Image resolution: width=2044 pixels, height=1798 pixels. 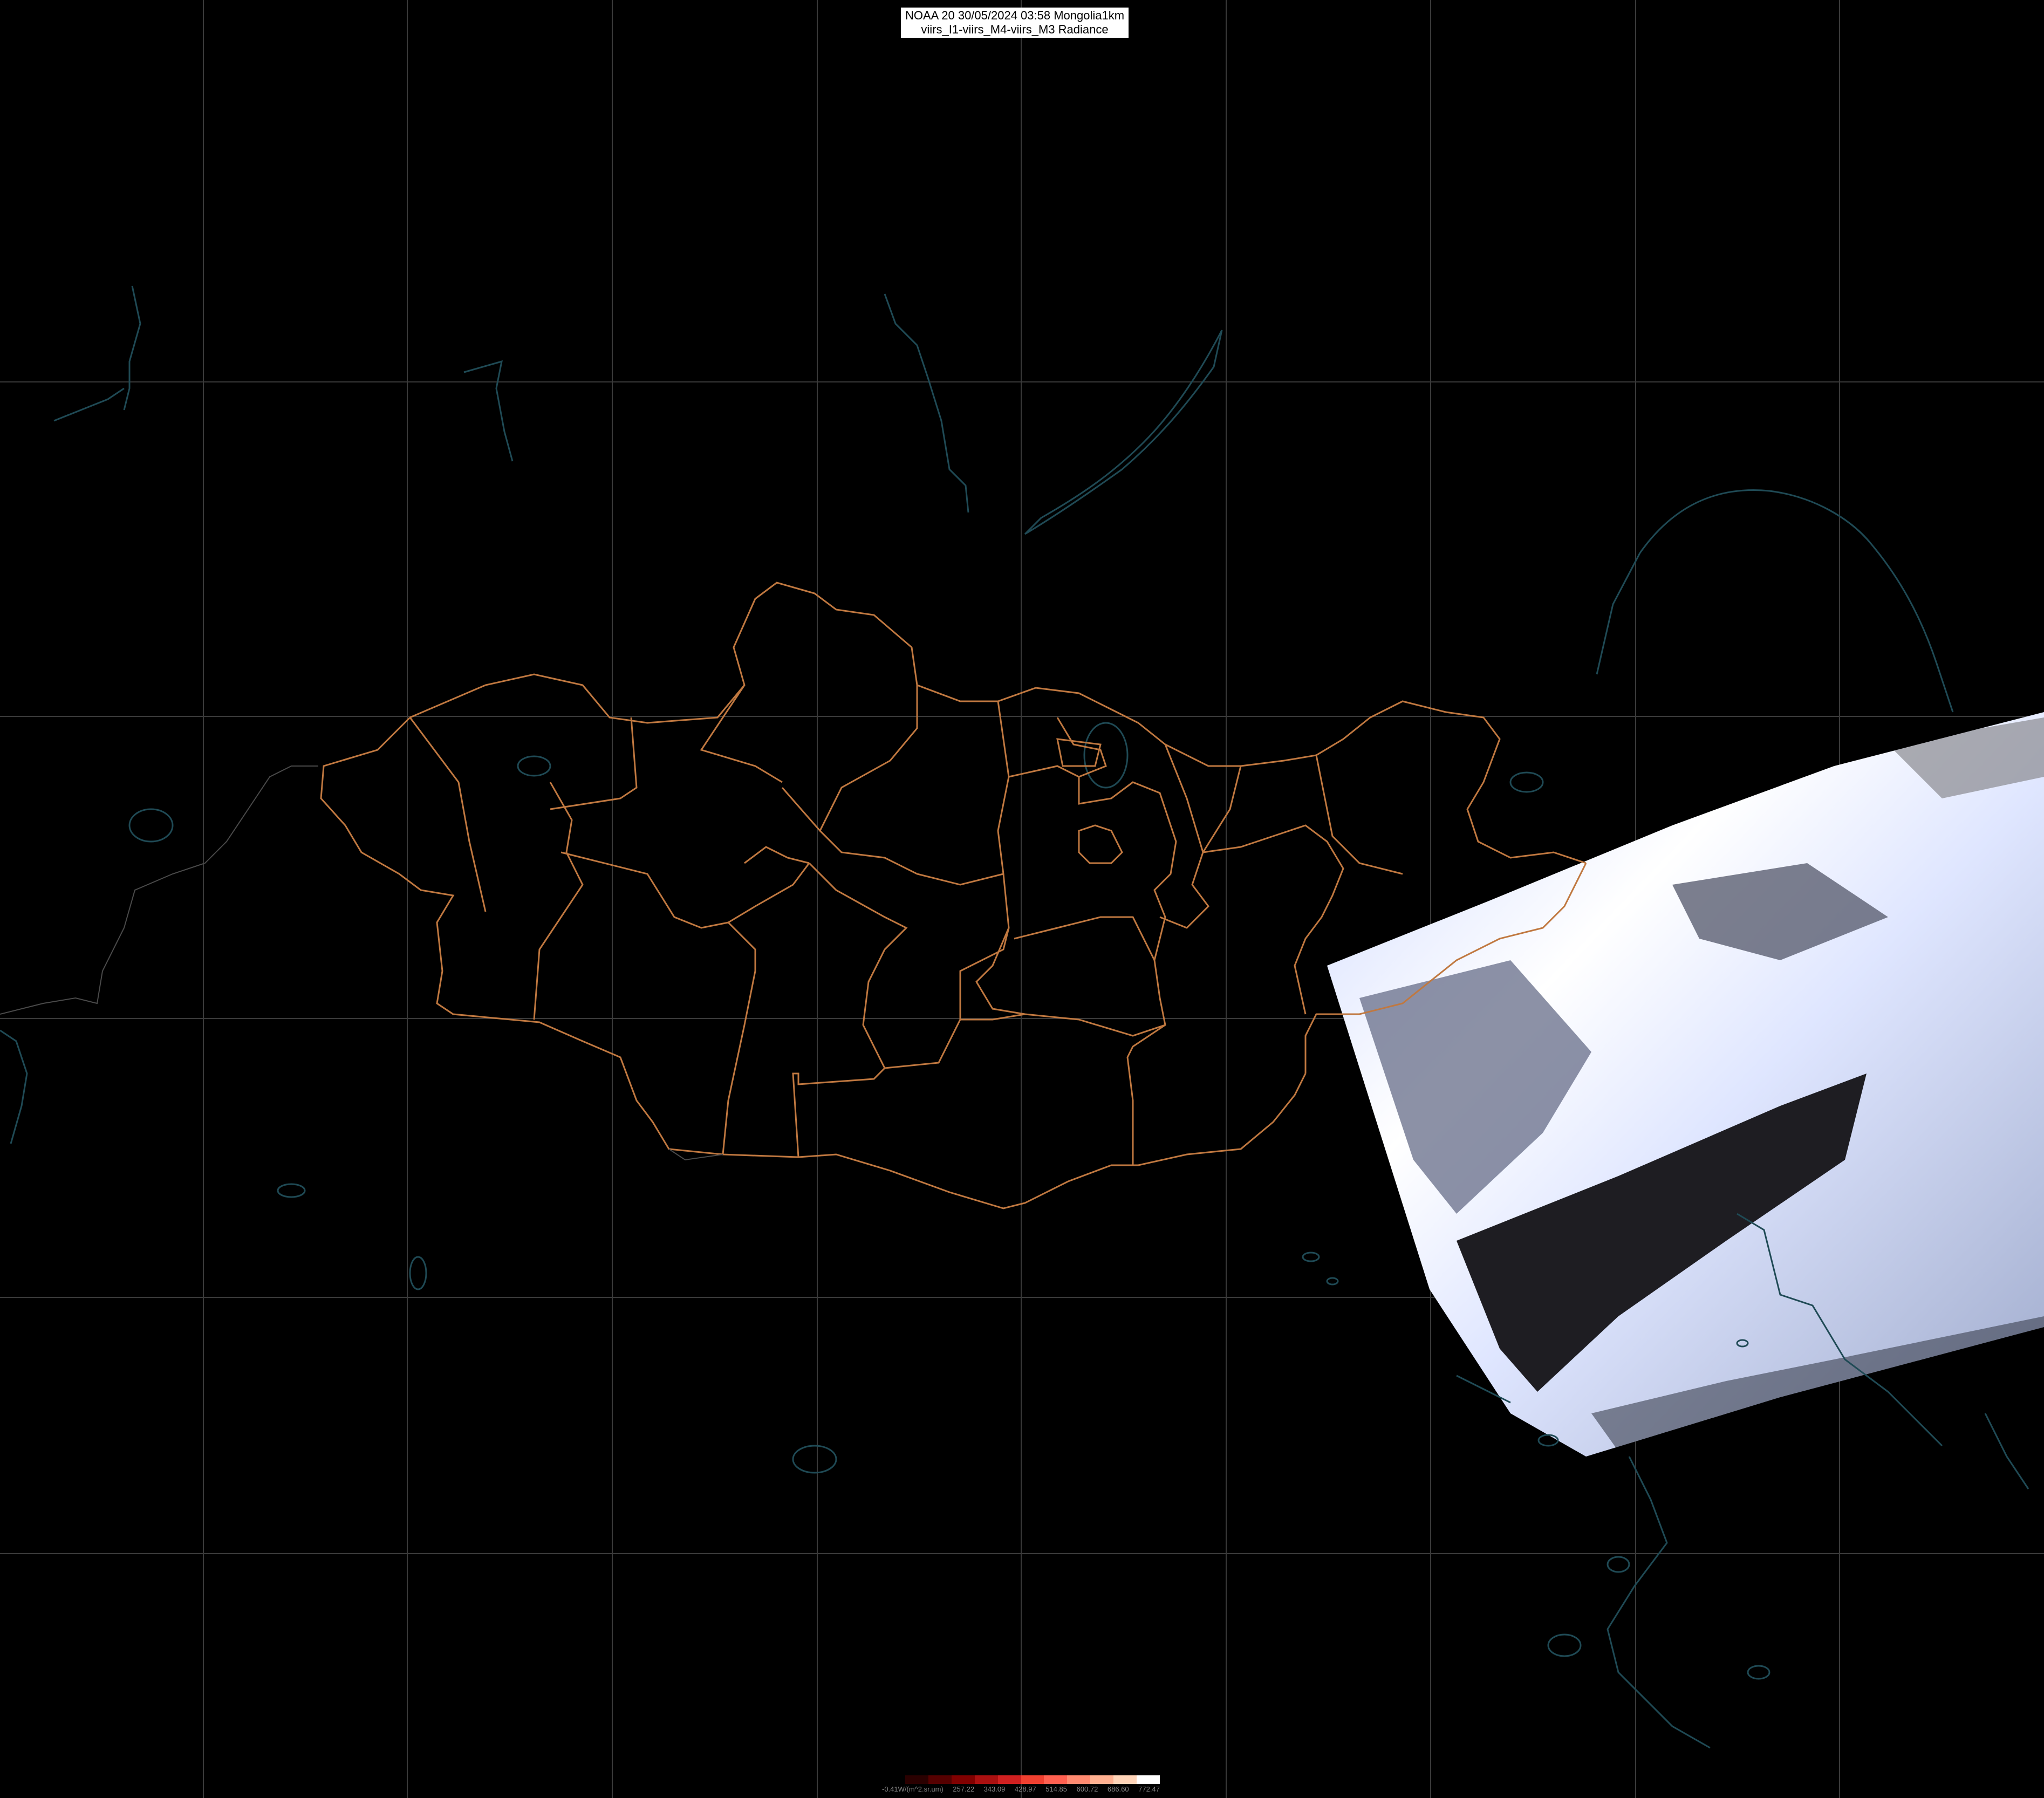 I want to click on legend-label: -0.41W/(m^2.sr.um), so click(x=913, y=1789).